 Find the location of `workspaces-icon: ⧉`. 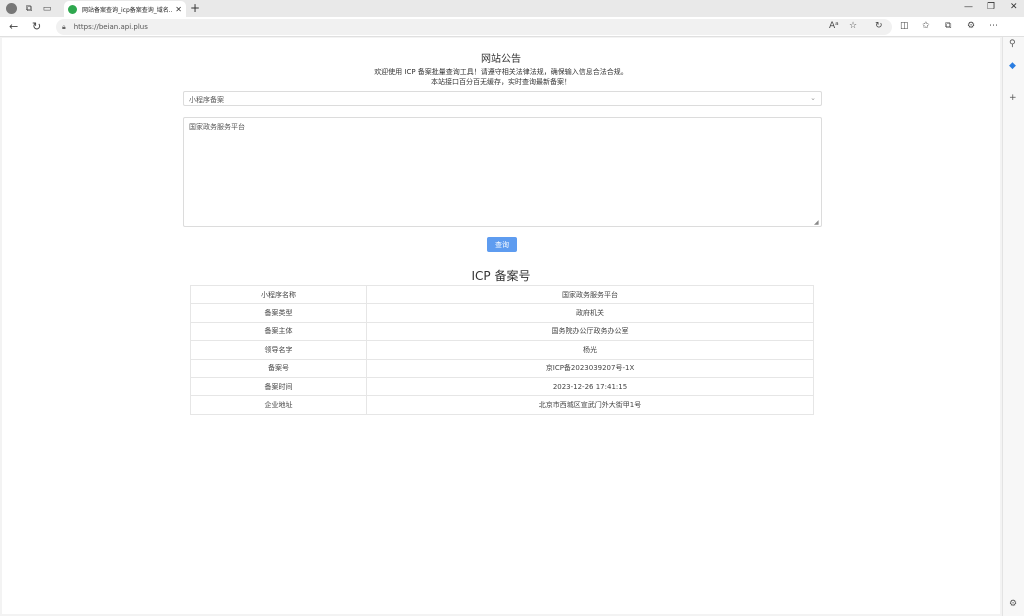

workspaces-icon: ⧉ is located at coordinates (29, 9).